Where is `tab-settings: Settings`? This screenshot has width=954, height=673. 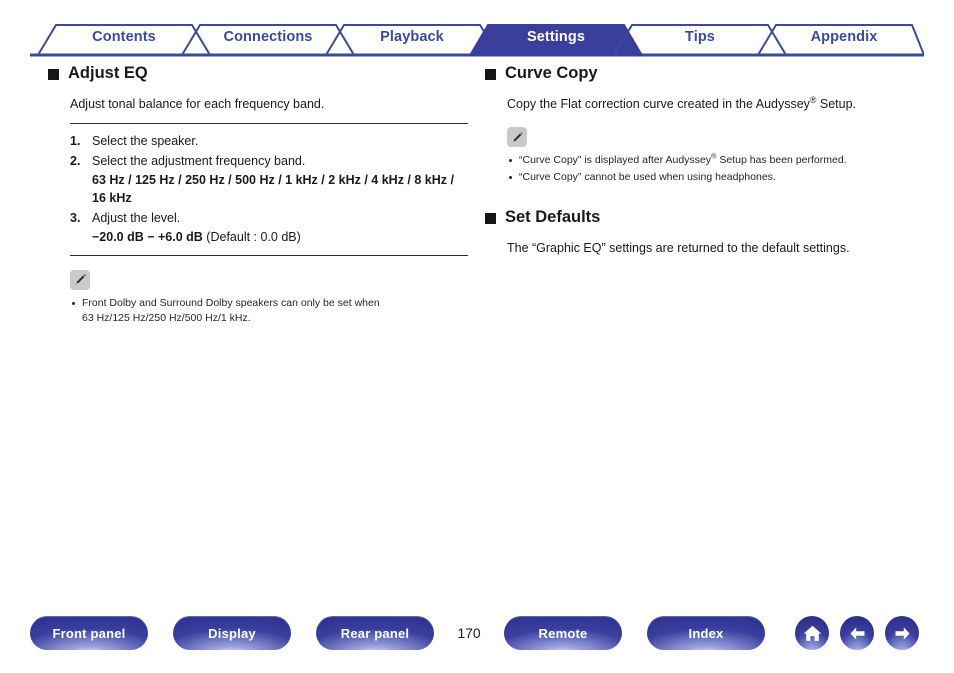
tab-settings: Settings is located at coordinates (556, 37).